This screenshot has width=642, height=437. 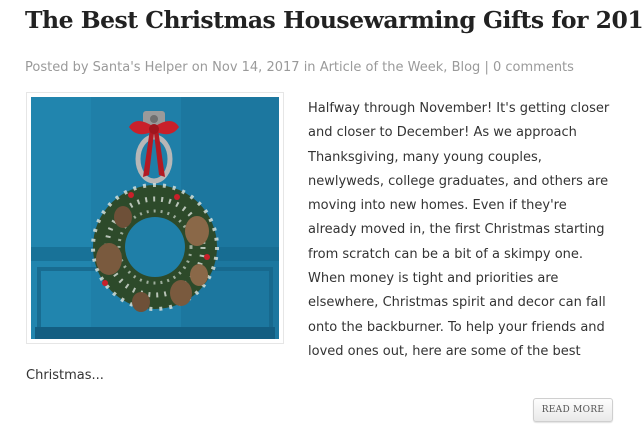 What do you see at coordinates (140, 67) in the screenshot?
I see `author-link: Santa's Helper` at bounding box center [140, 67].